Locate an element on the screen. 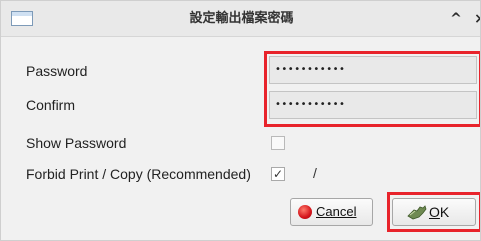  ok-button-label: OK is located at coordinates (439, 212).